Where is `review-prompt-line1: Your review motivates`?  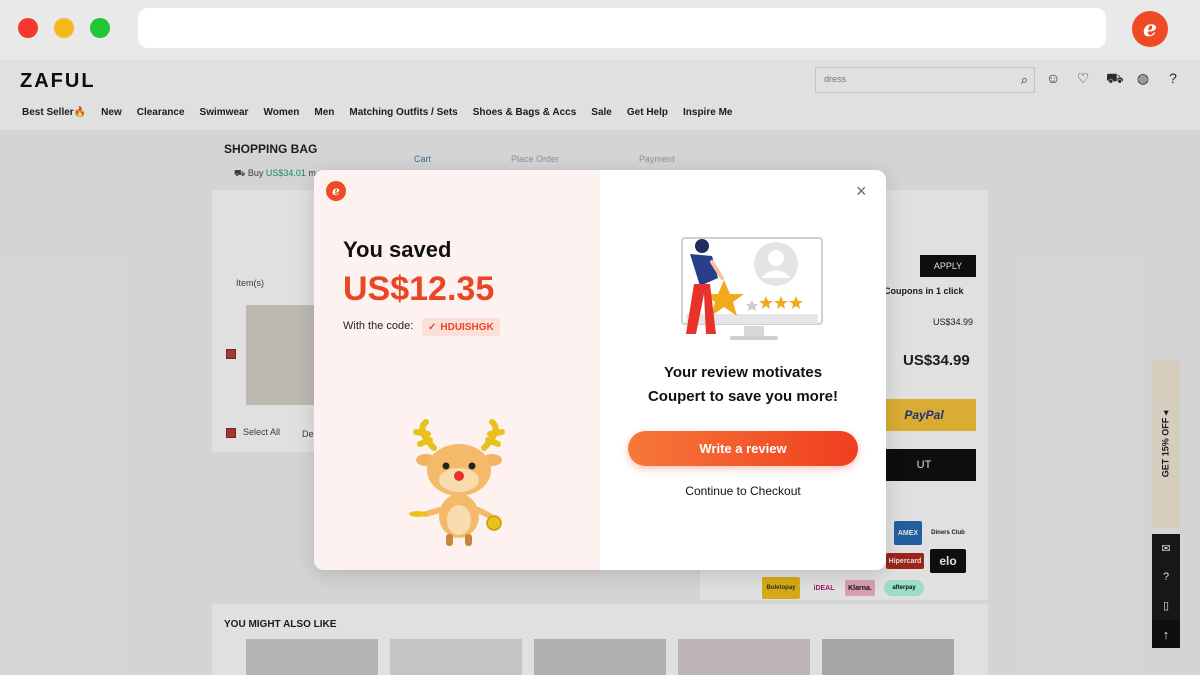 review-prompt-line1: Your review motivates is located at coordinates (743, 372).